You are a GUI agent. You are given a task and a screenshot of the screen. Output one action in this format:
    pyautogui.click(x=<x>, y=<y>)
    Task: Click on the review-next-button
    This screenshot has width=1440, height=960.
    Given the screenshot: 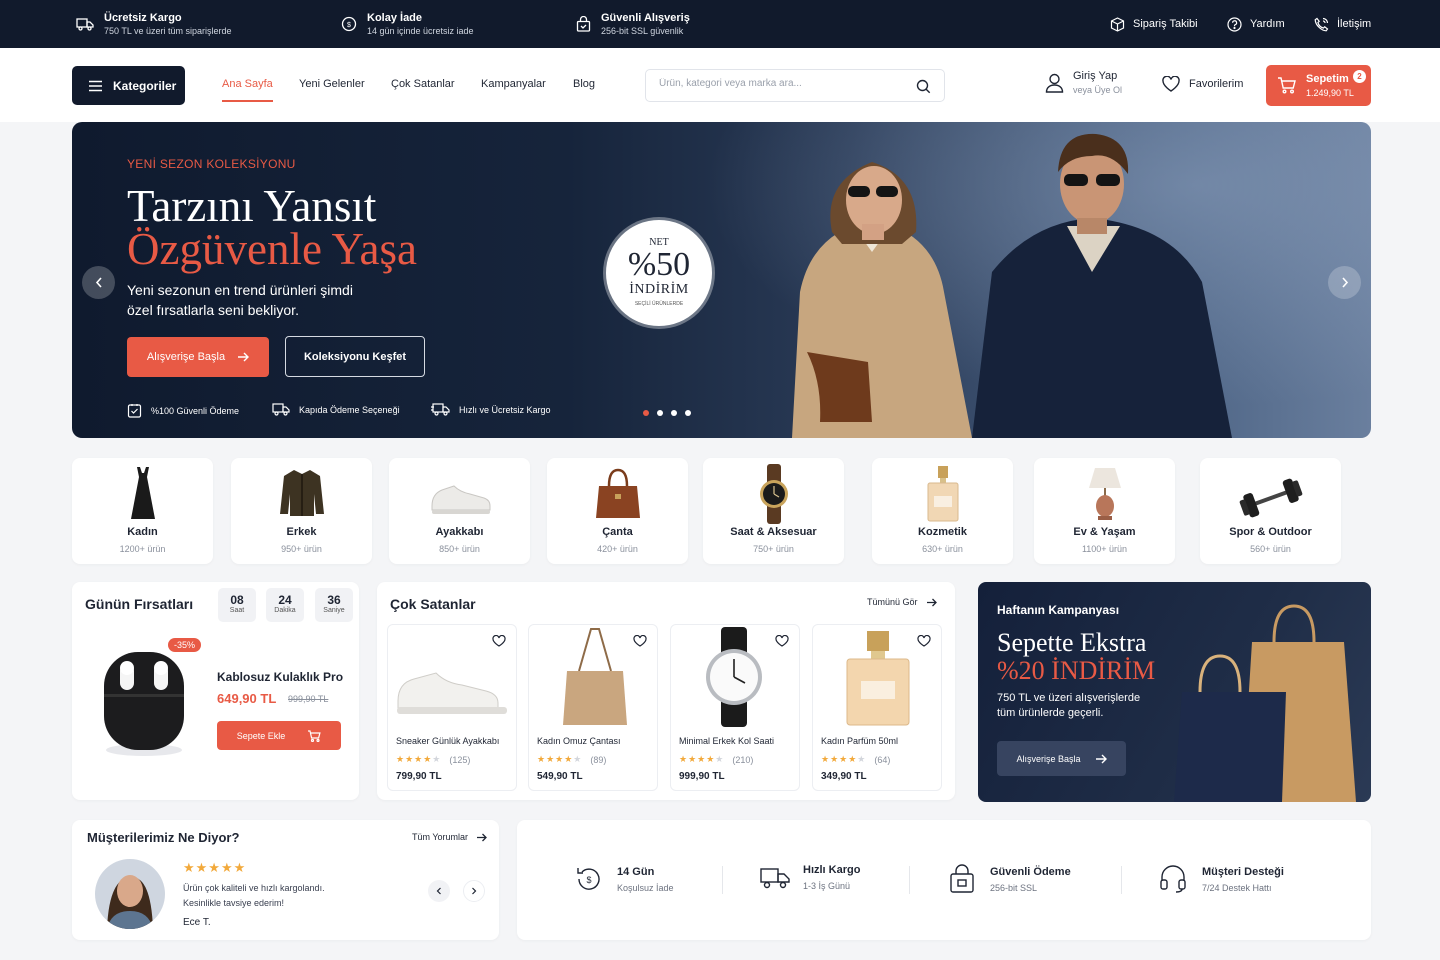 What is the action you would take?
    pyautogui.click(x=474, y=891)
    